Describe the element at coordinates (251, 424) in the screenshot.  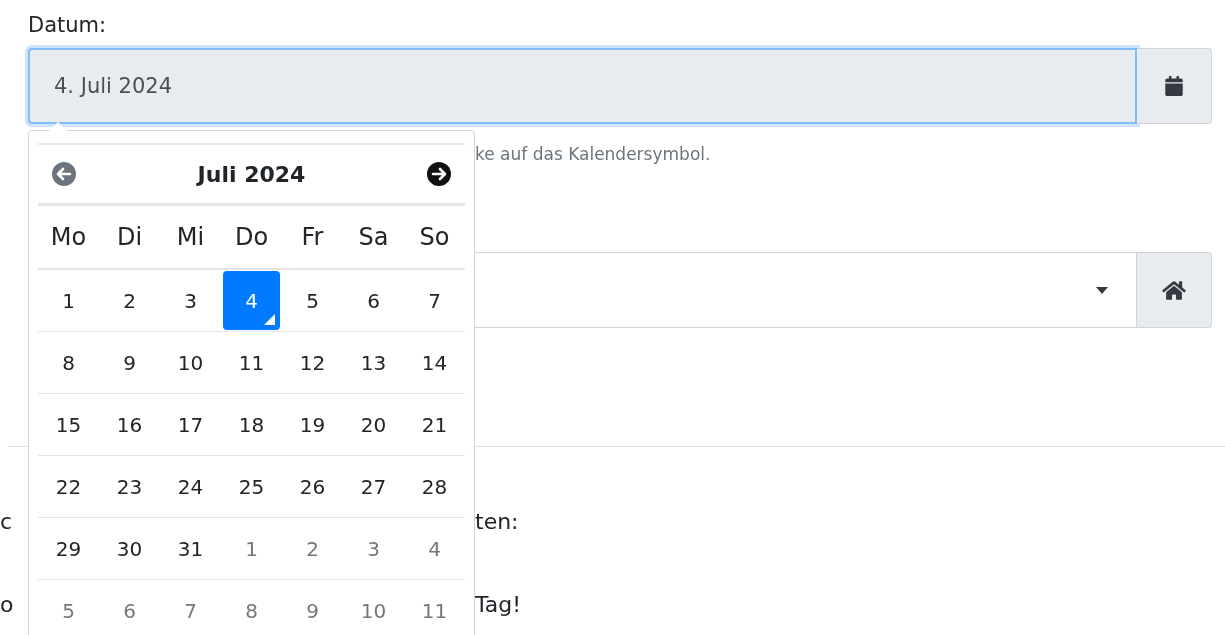
I see `calendar-day: 18` at that location.